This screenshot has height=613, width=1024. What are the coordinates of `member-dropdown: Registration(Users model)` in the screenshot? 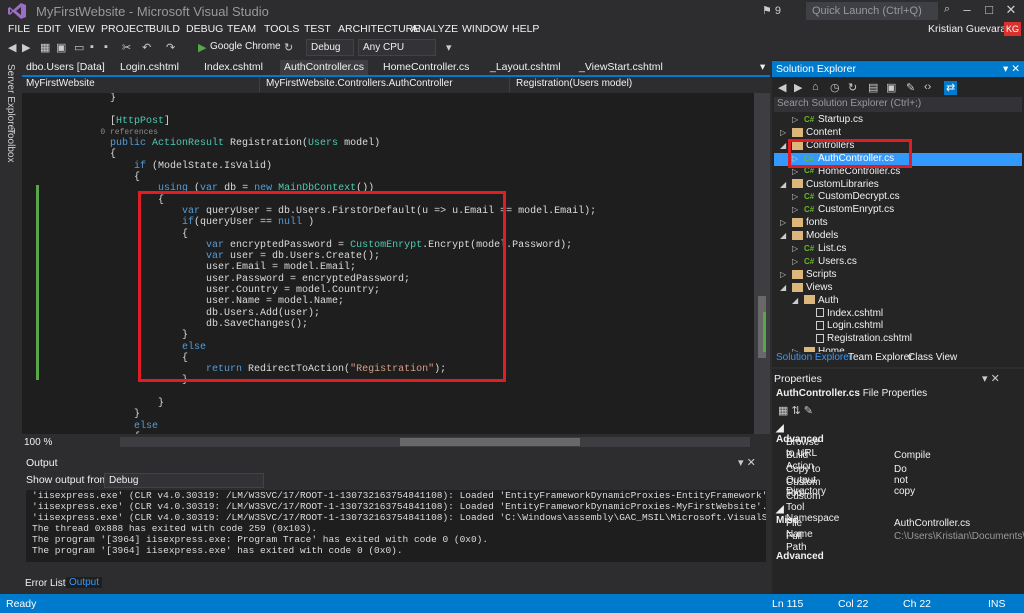 It's located at (641, 84).